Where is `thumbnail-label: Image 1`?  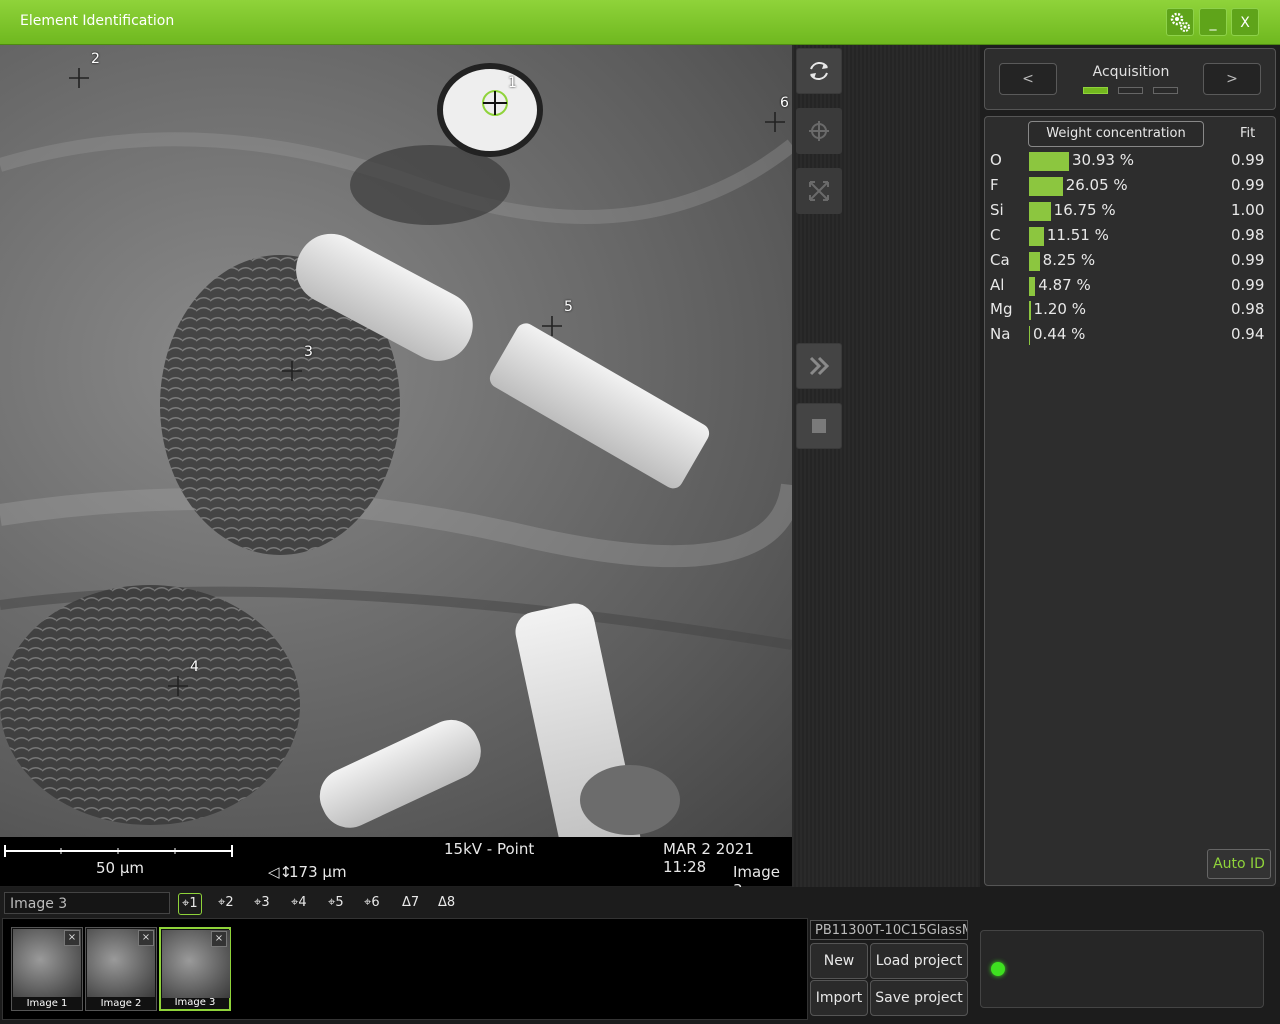
thumbnail-label: Image 1 is located at coordinates (47, 1003).